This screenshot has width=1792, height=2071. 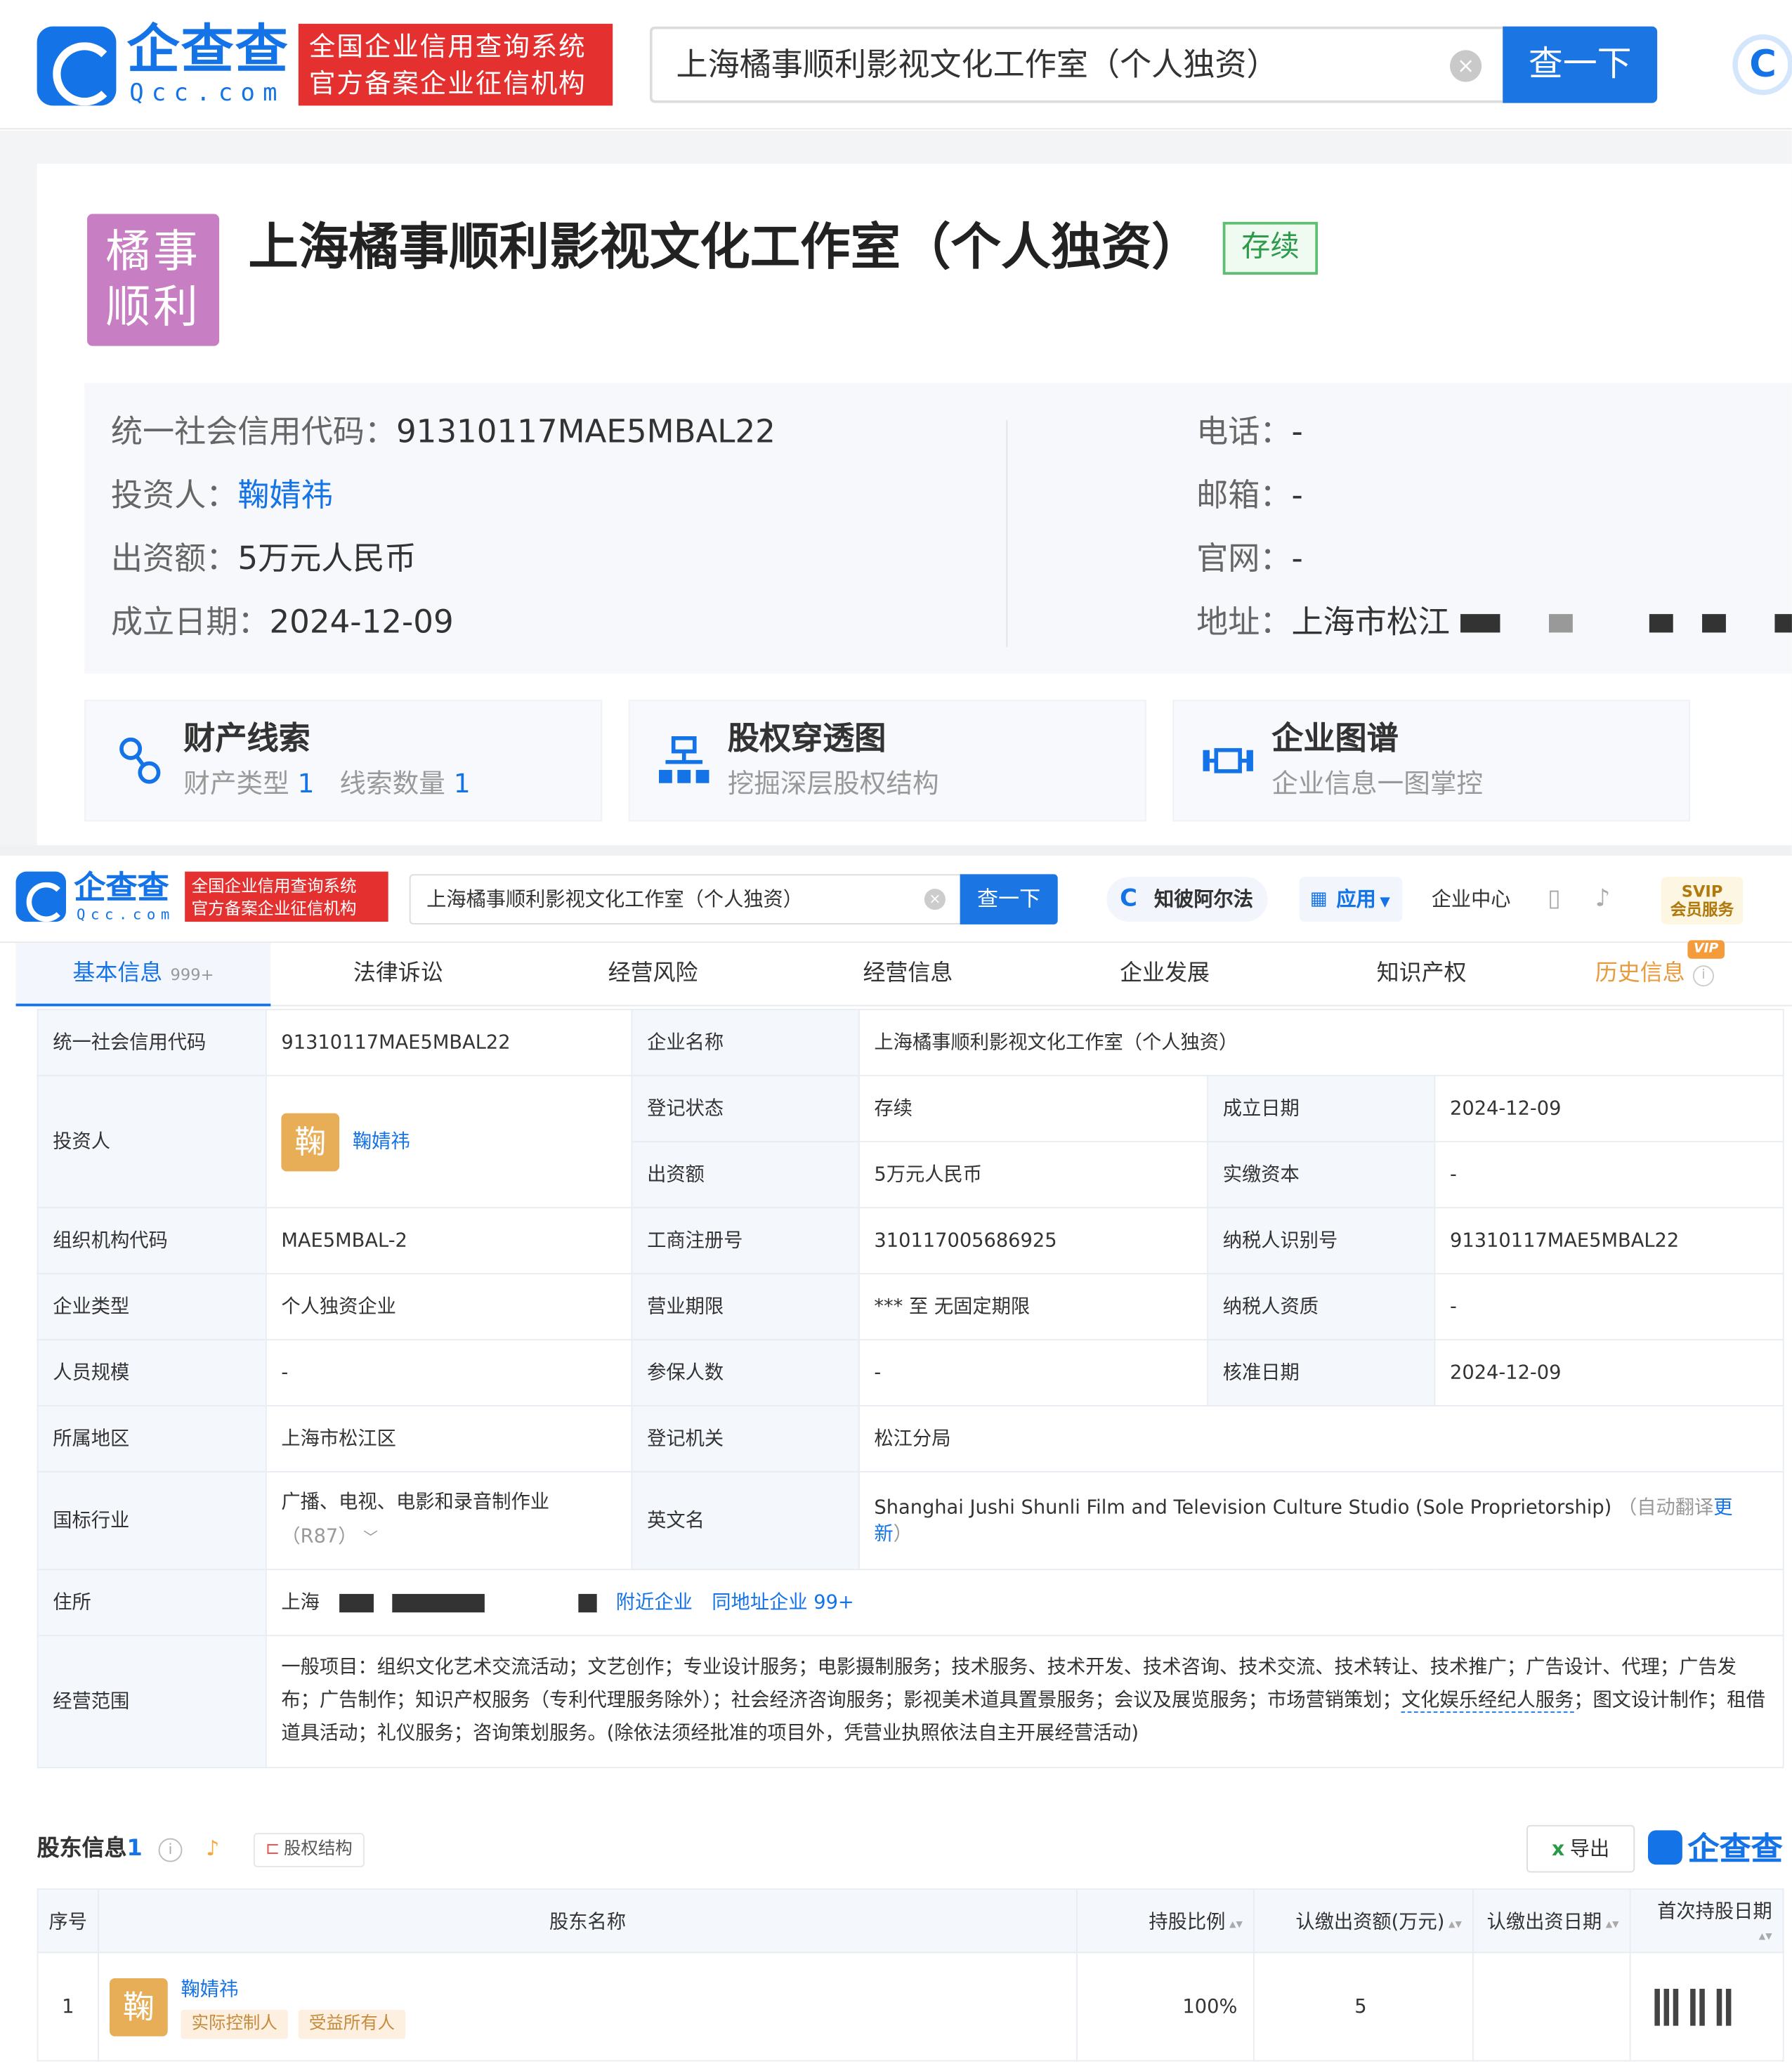 What do you see at coordinates (588, 2007) in the screenshot?
I see `shareholder-cell: 鞠 鞠婧祎 实际控制人 受益所有人` at bounding box center [588, 2007].